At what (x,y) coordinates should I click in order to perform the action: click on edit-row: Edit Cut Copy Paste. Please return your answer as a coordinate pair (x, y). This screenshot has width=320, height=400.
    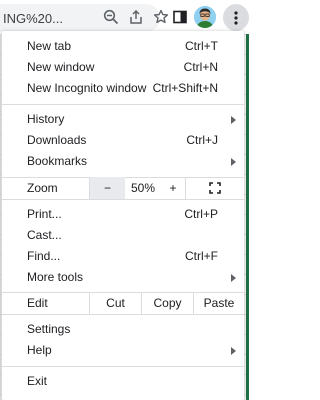
    Looking at the image, I should click on (123, 303).